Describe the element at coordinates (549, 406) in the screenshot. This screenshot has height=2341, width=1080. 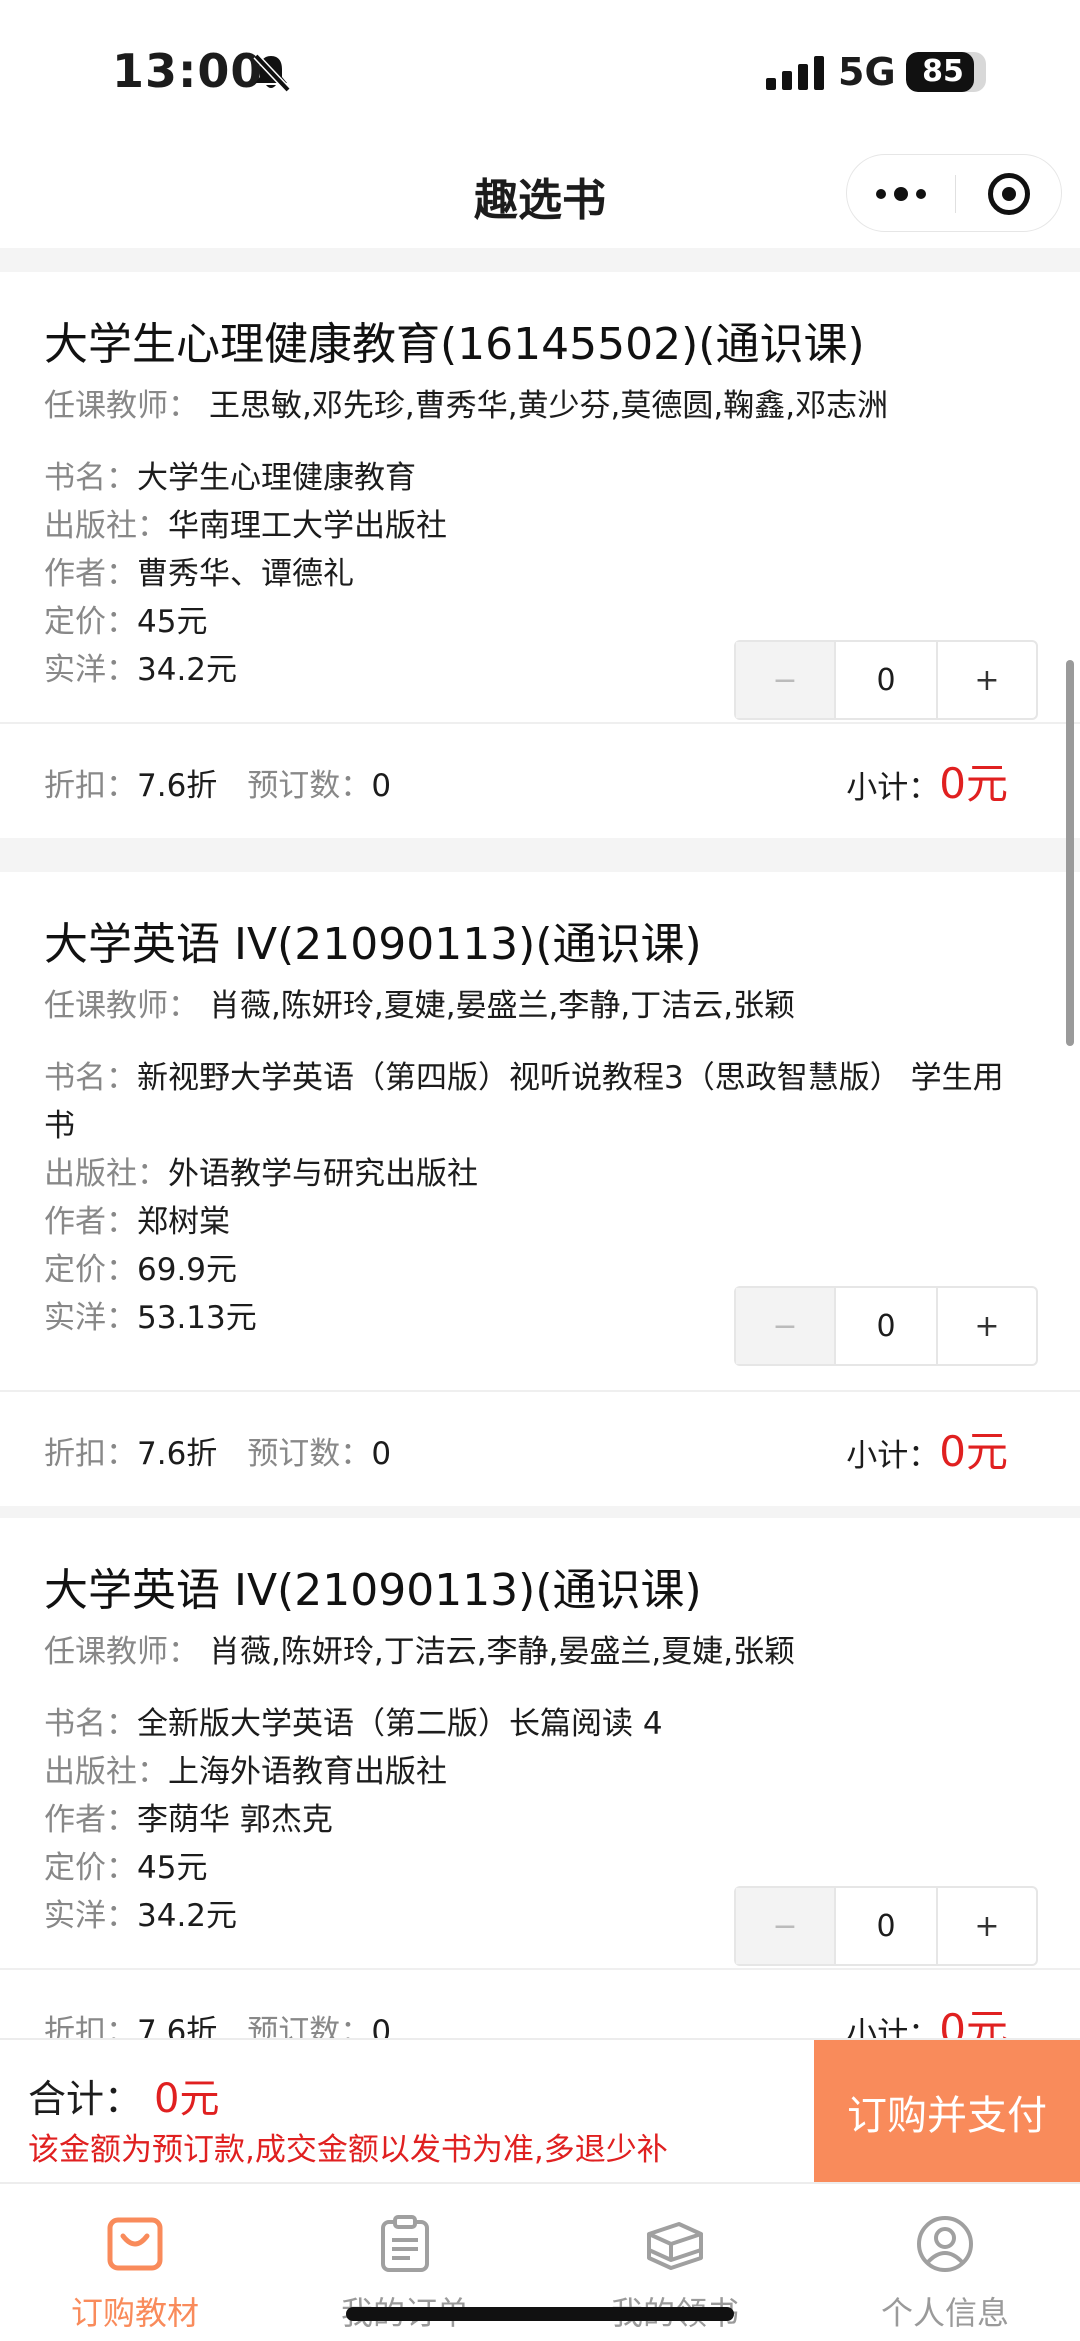
I see `teacher-names: 王思敏,邓先珍,曹秀华,黄少芬,莫德圆,鞠鑫,邓志洲` at that location.